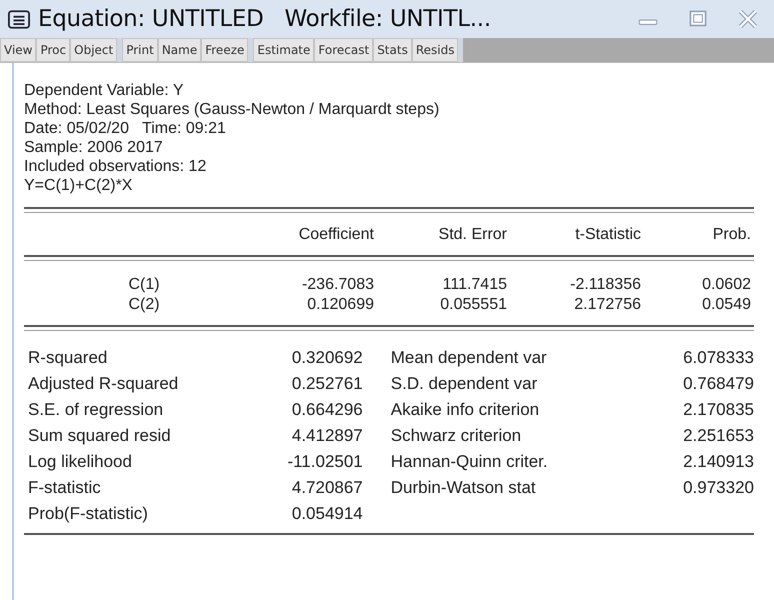  I want to click on statistic-label: Prob(F-statistic), so click(88, 514).